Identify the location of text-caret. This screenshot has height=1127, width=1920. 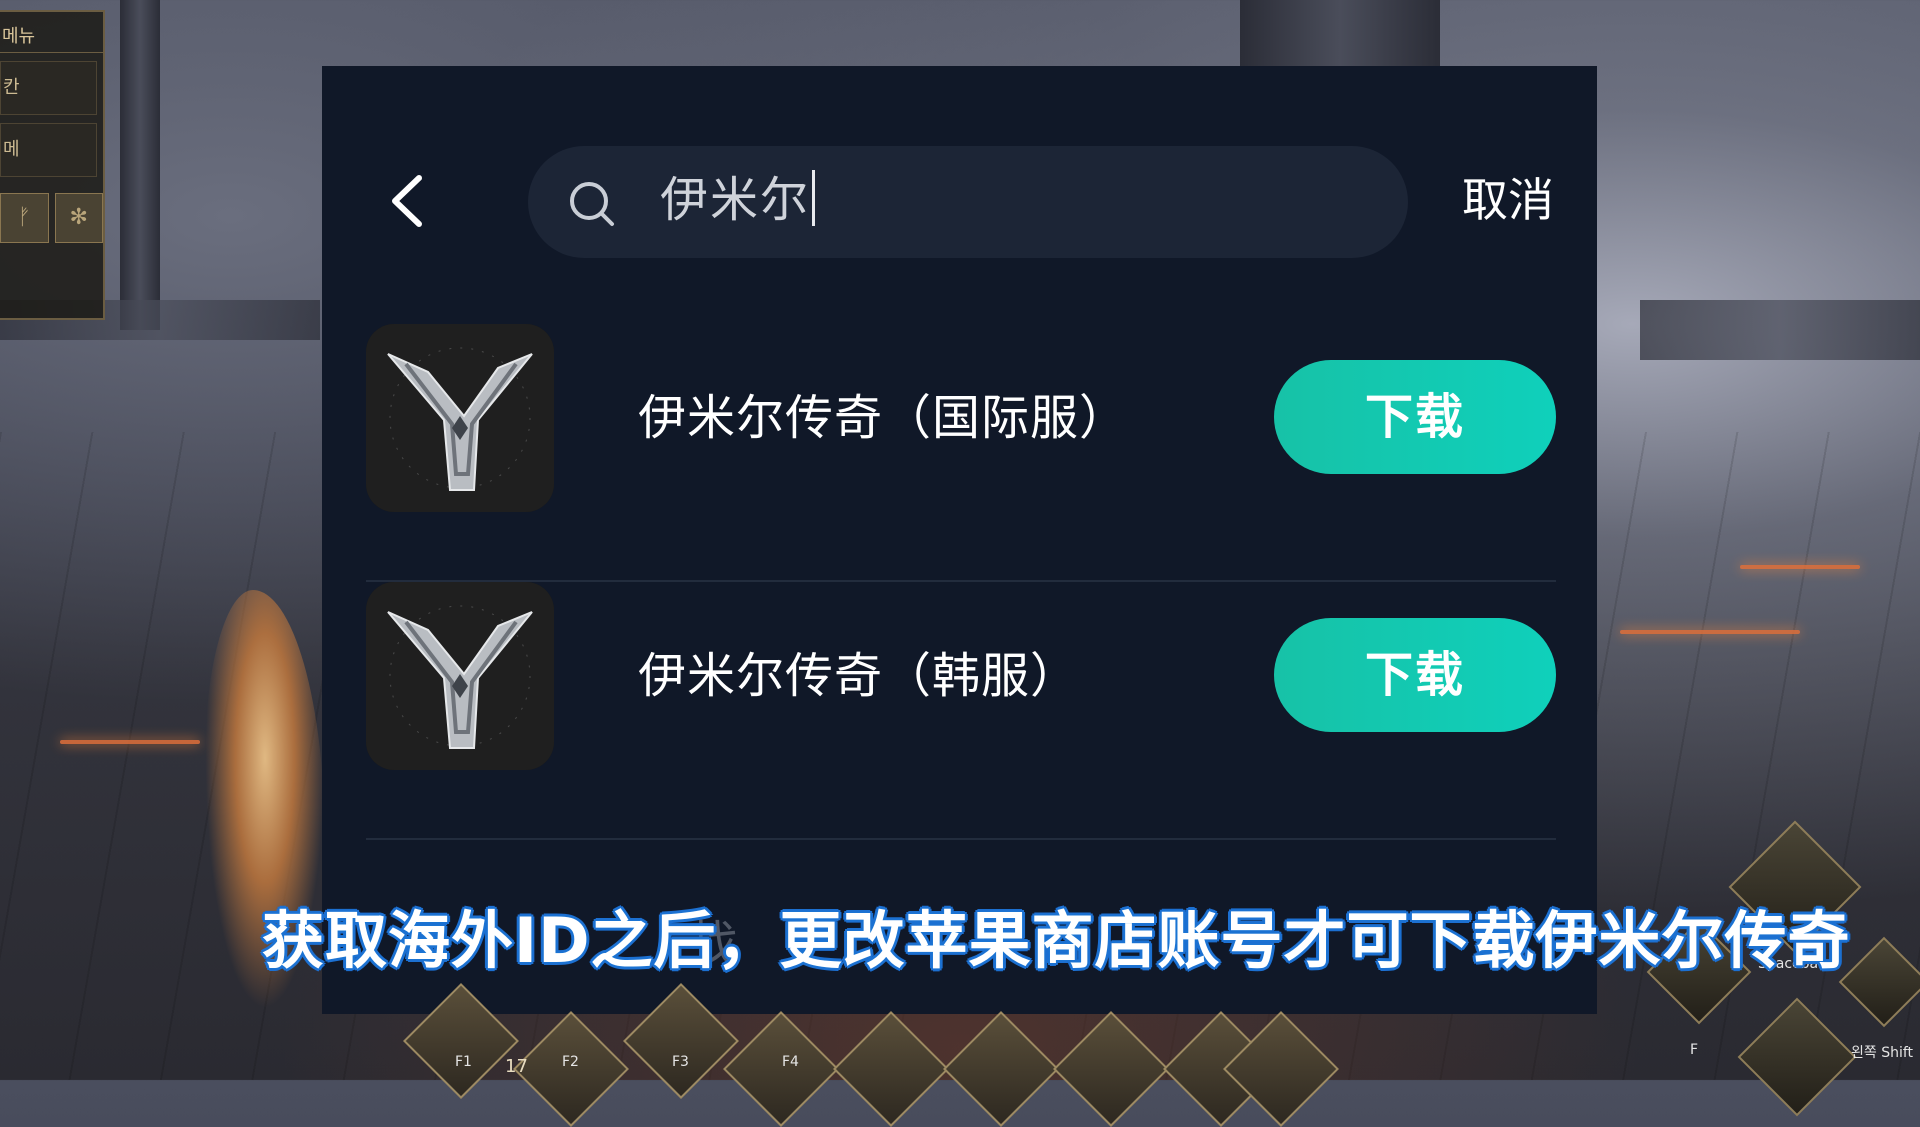
(814, 198).